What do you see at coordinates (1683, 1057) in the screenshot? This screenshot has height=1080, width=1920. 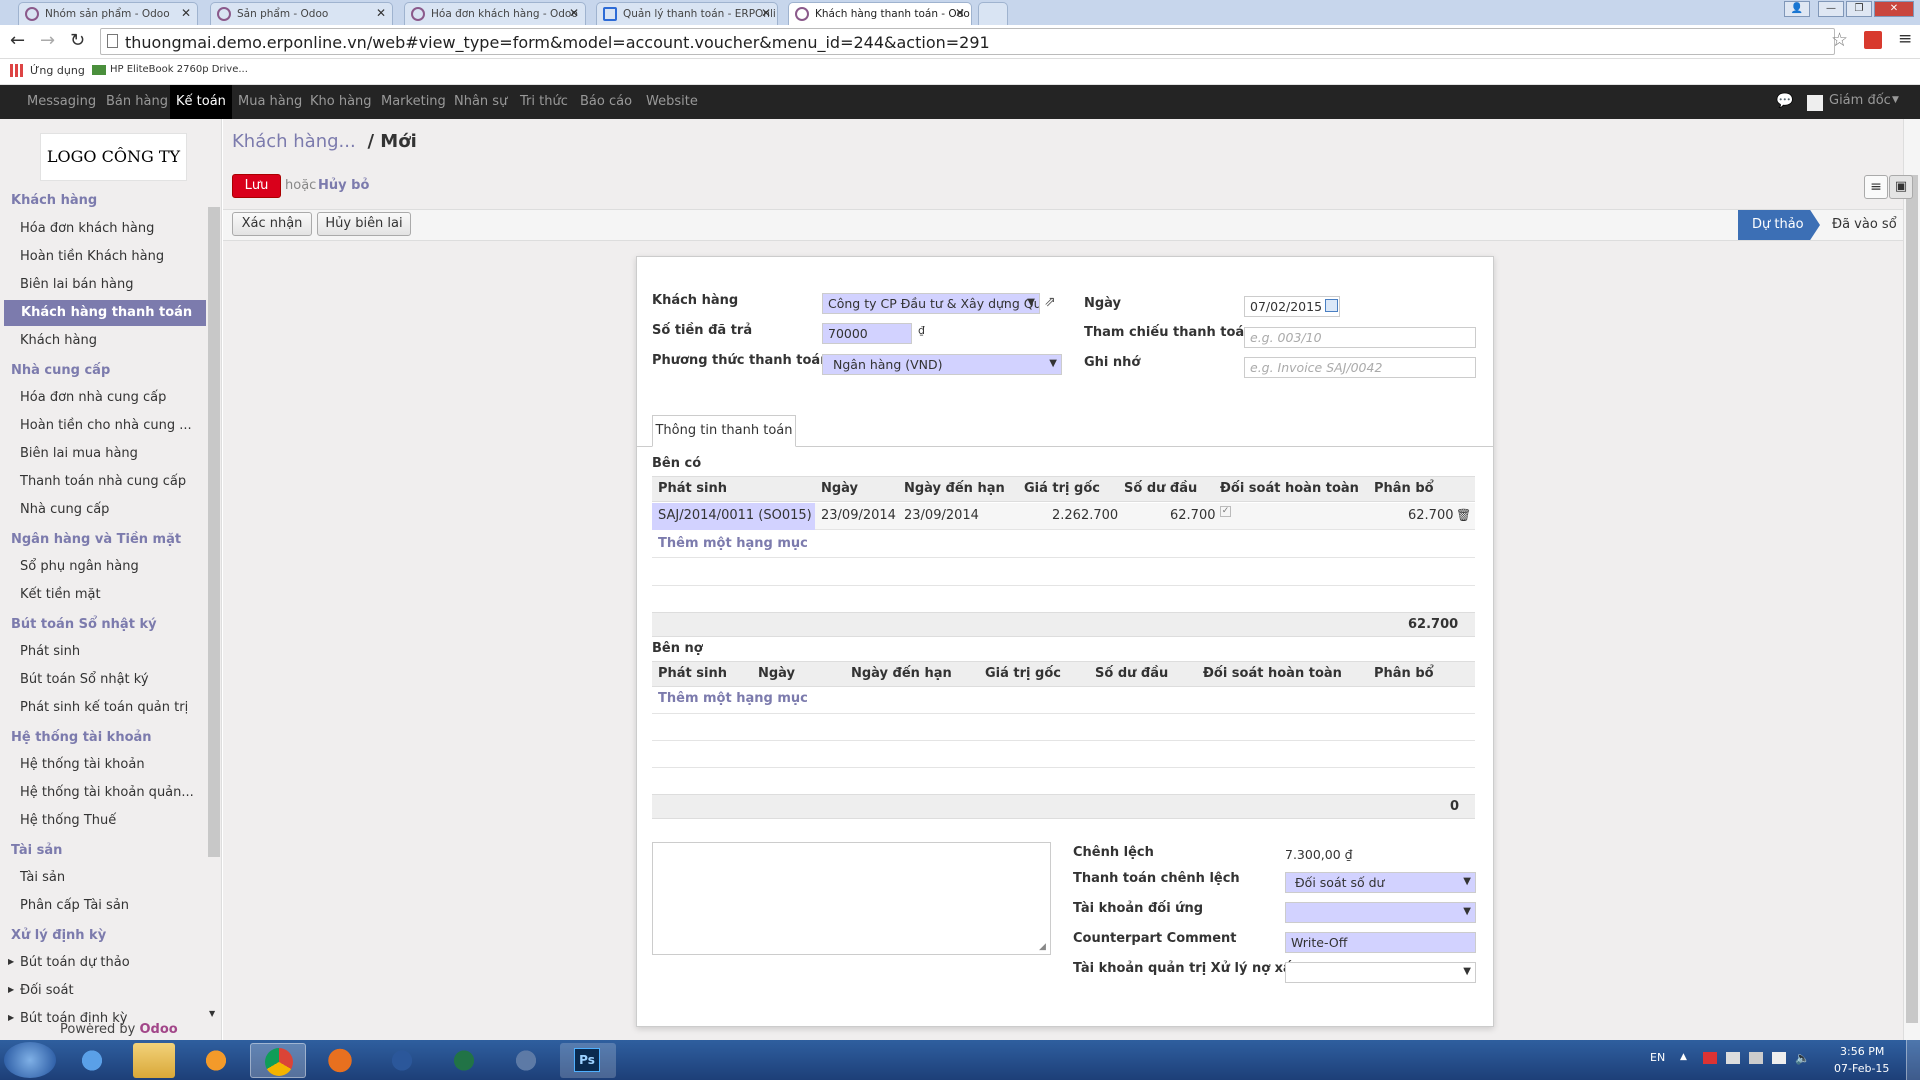 I see `tray-chevron-icon: ▲` at bounding box center [1683, 1057].